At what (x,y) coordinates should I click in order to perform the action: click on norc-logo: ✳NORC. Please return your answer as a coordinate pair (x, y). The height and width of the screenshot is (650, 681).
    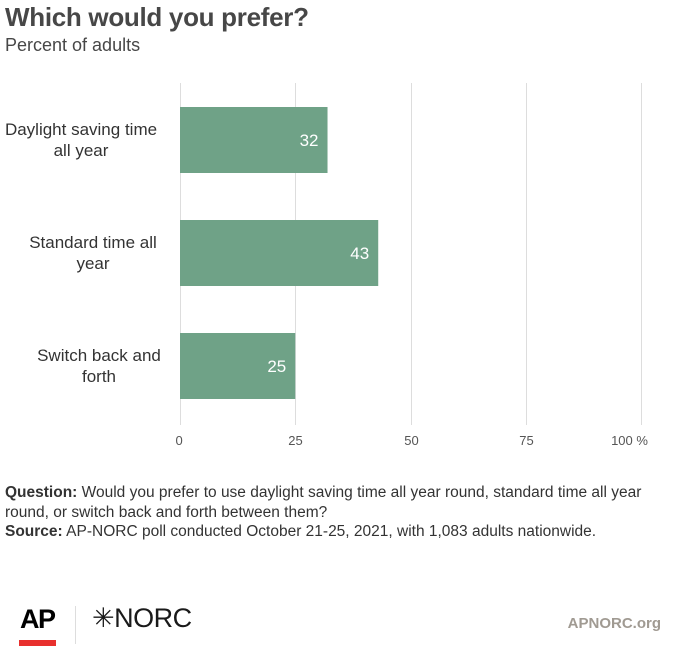
    Looking at the image, I should click on (142, 618).